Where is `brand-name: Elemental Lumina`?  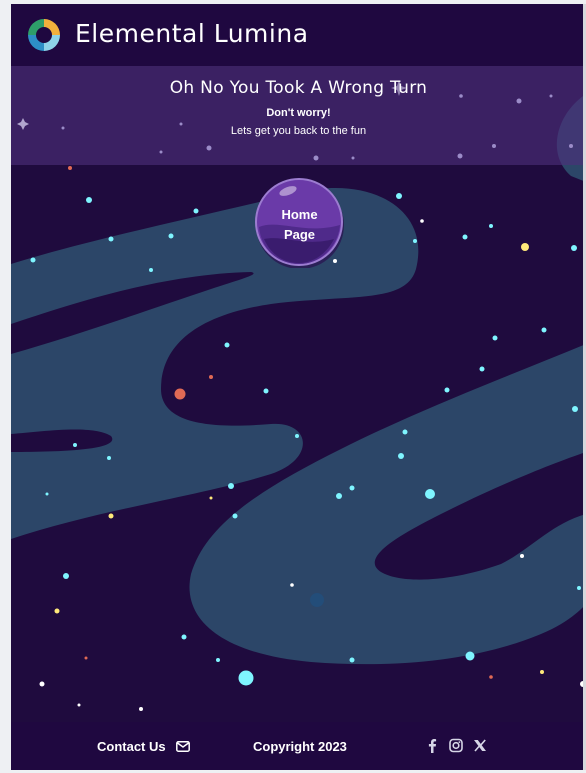
brand-name: Elemental Lumina is located at coordinates (192, 33).